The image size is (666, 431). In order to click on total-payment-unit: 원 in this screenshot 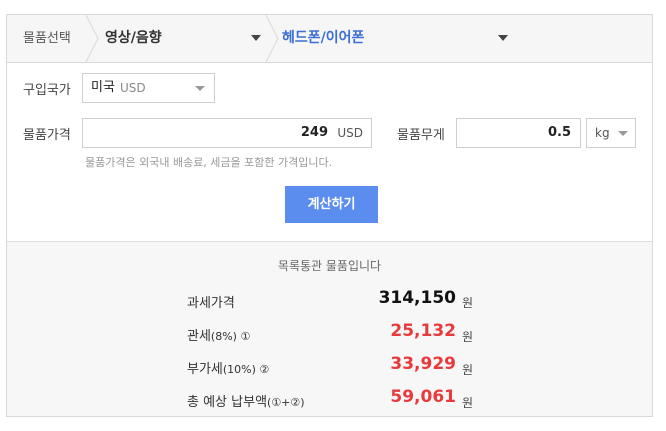, I will do `click(468, 403)`.